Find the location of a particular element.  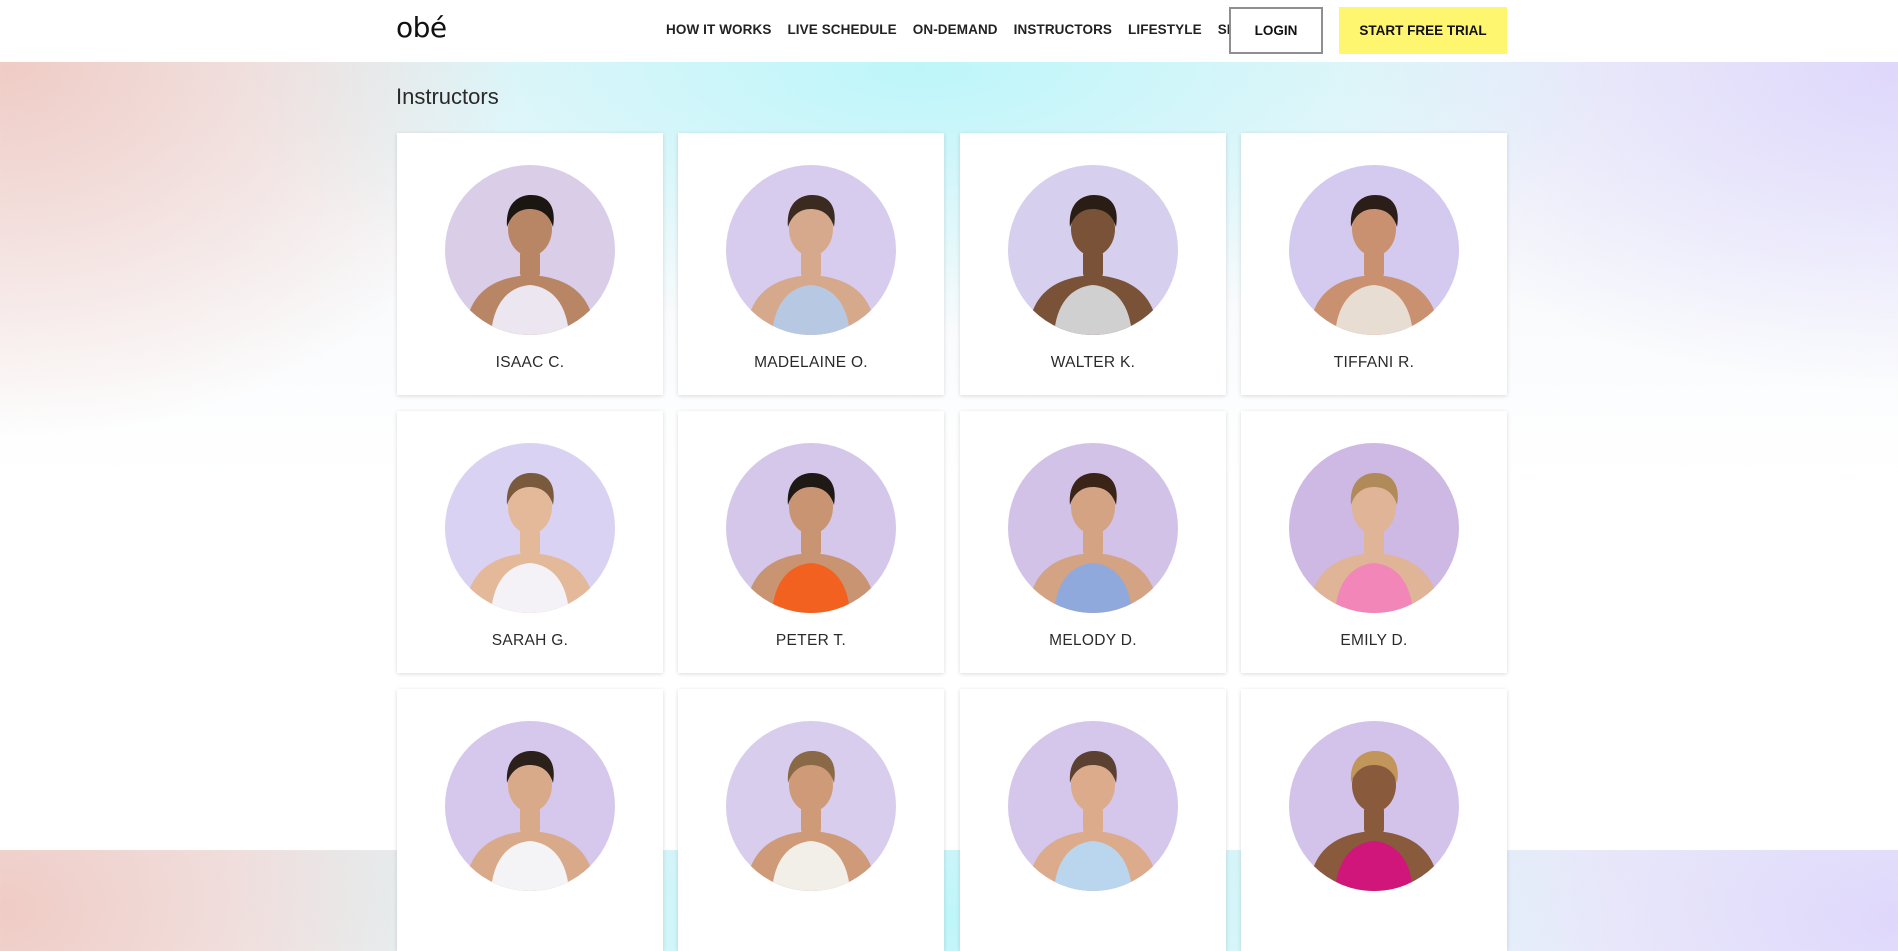

instructor-name: TIFFANI R. is located at coordinates (1374, 363).